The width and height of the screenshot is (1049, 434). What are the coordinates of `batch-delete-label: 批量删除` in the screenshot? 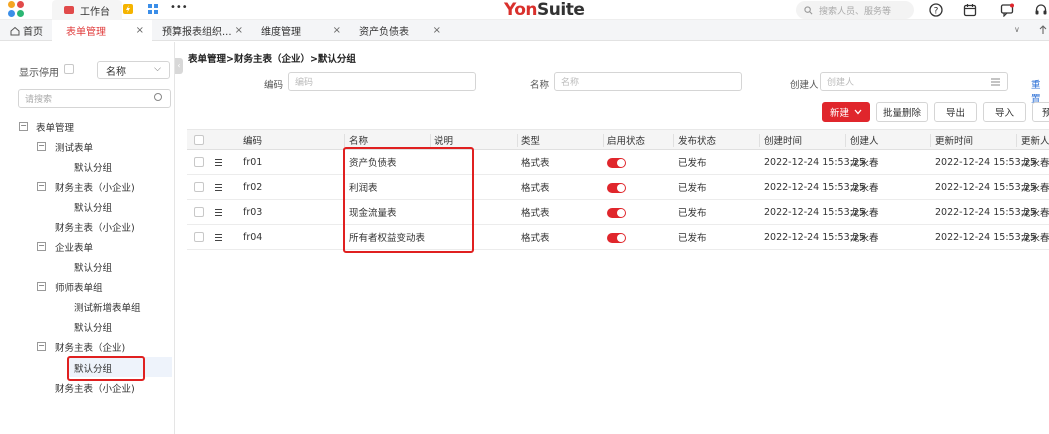 It's located at (901, 113).